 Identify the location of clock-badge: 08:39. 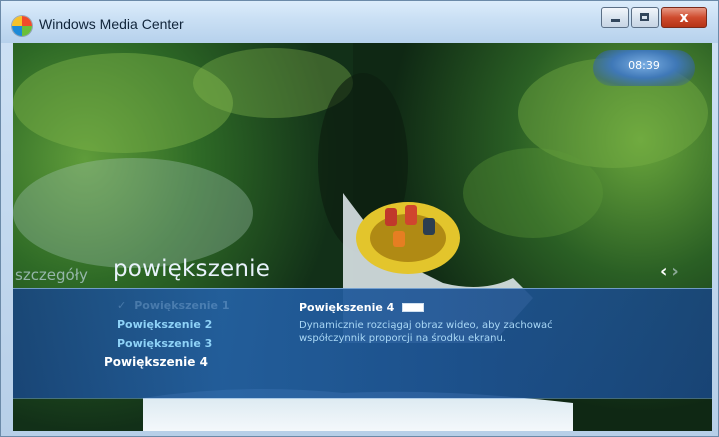
(644, 68).